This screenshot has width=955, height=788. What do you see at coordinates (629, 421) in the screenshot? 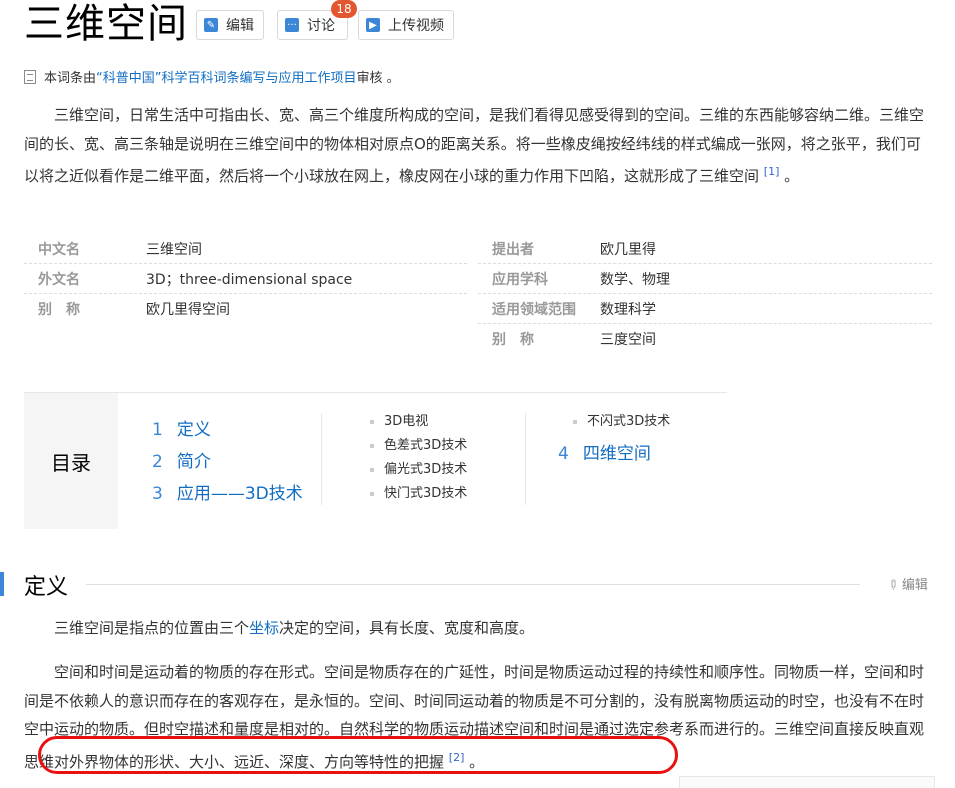
I see `toc-subitem-label: 不闪式3D技术` at bounding box center [629, 421].